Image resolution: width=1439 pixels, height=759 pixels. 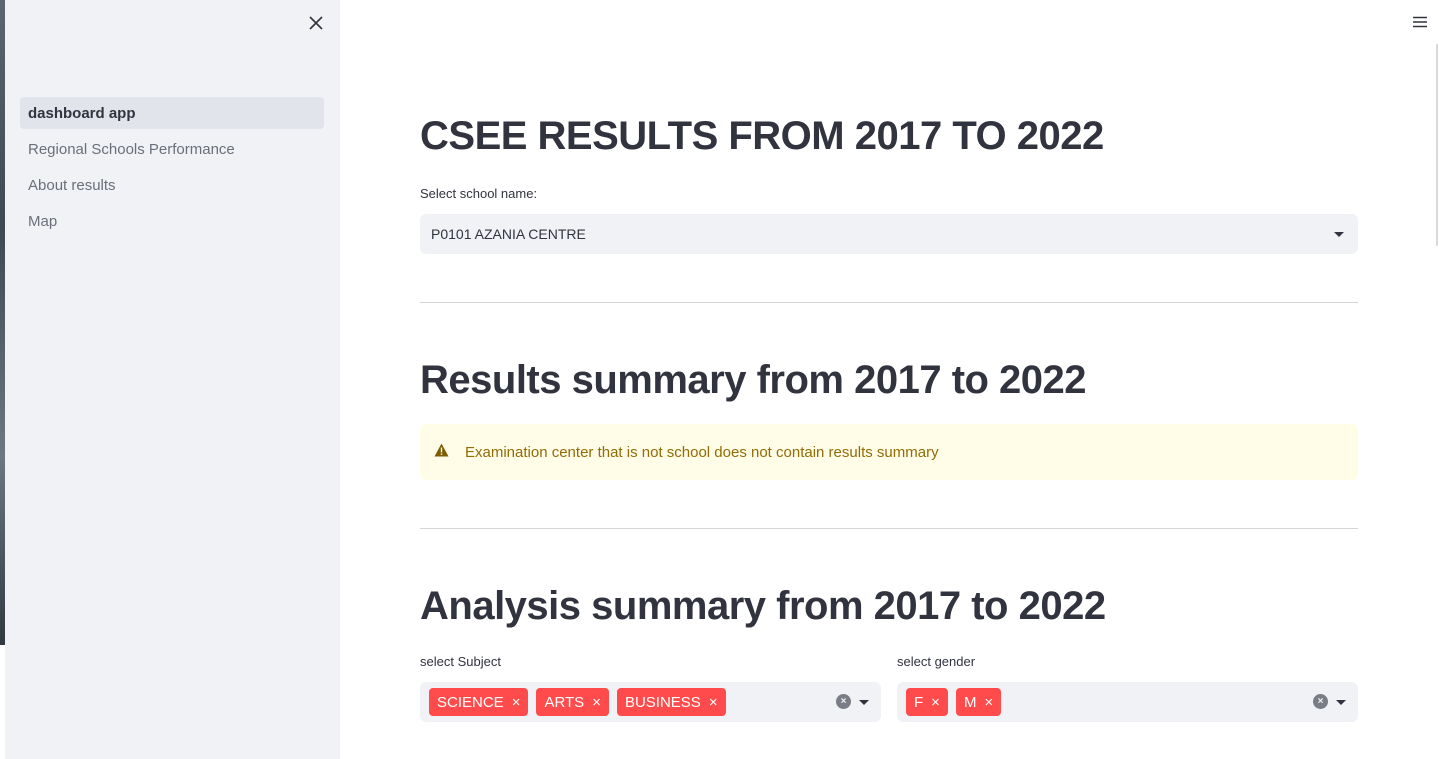 I want to click on sidebar-item-map: Map, so click(x=172, y=221).